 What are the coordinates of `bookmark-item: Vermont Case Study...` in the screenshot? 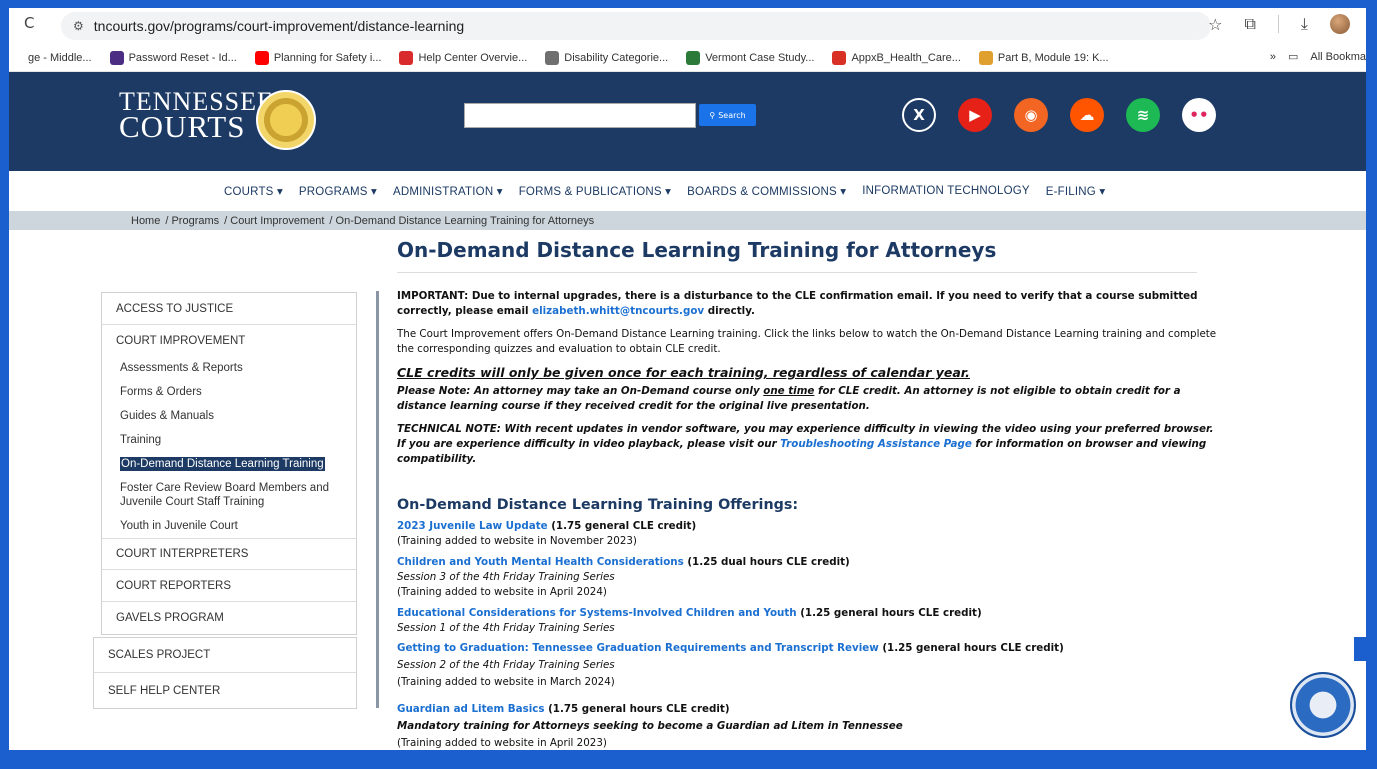 It's located at (750, 57).